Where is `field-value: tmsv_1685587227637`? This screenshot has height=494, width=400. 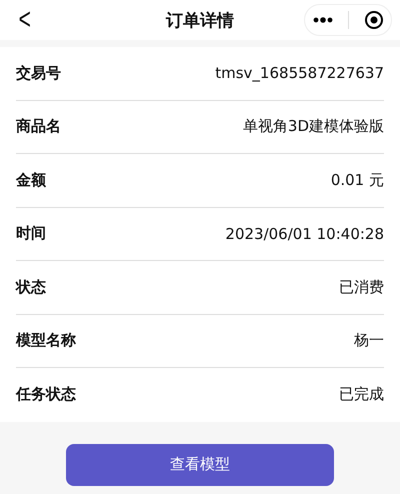
field-value: tmsv_1685587227637 is located at coordinates (299, 73).